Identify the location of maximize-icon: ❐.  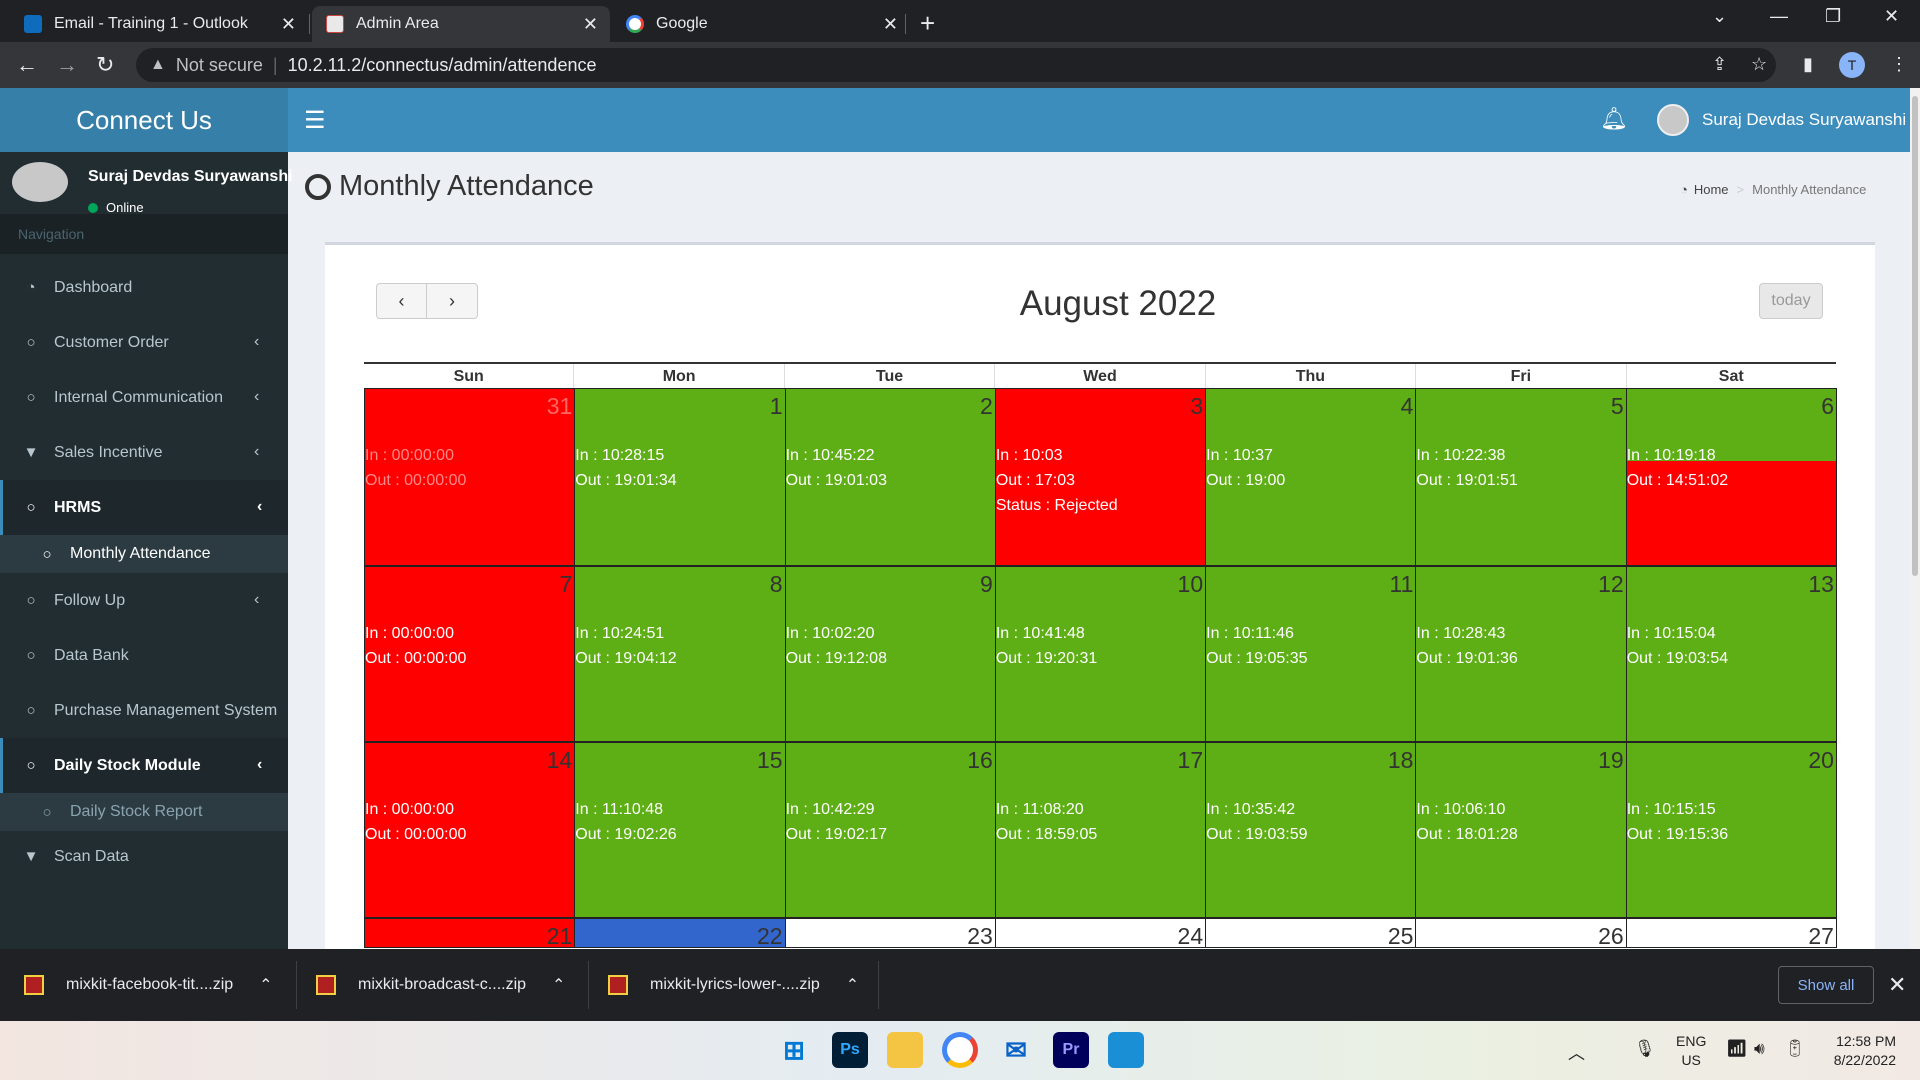
(1833, 16).